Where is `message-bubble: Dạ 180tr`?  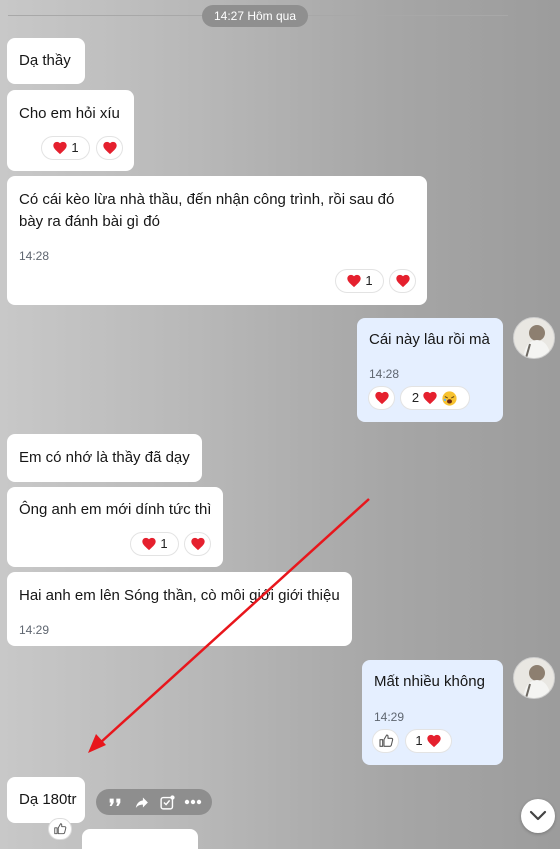 message-bubble: Dạ 180tr is located at coordinates (46, 800).